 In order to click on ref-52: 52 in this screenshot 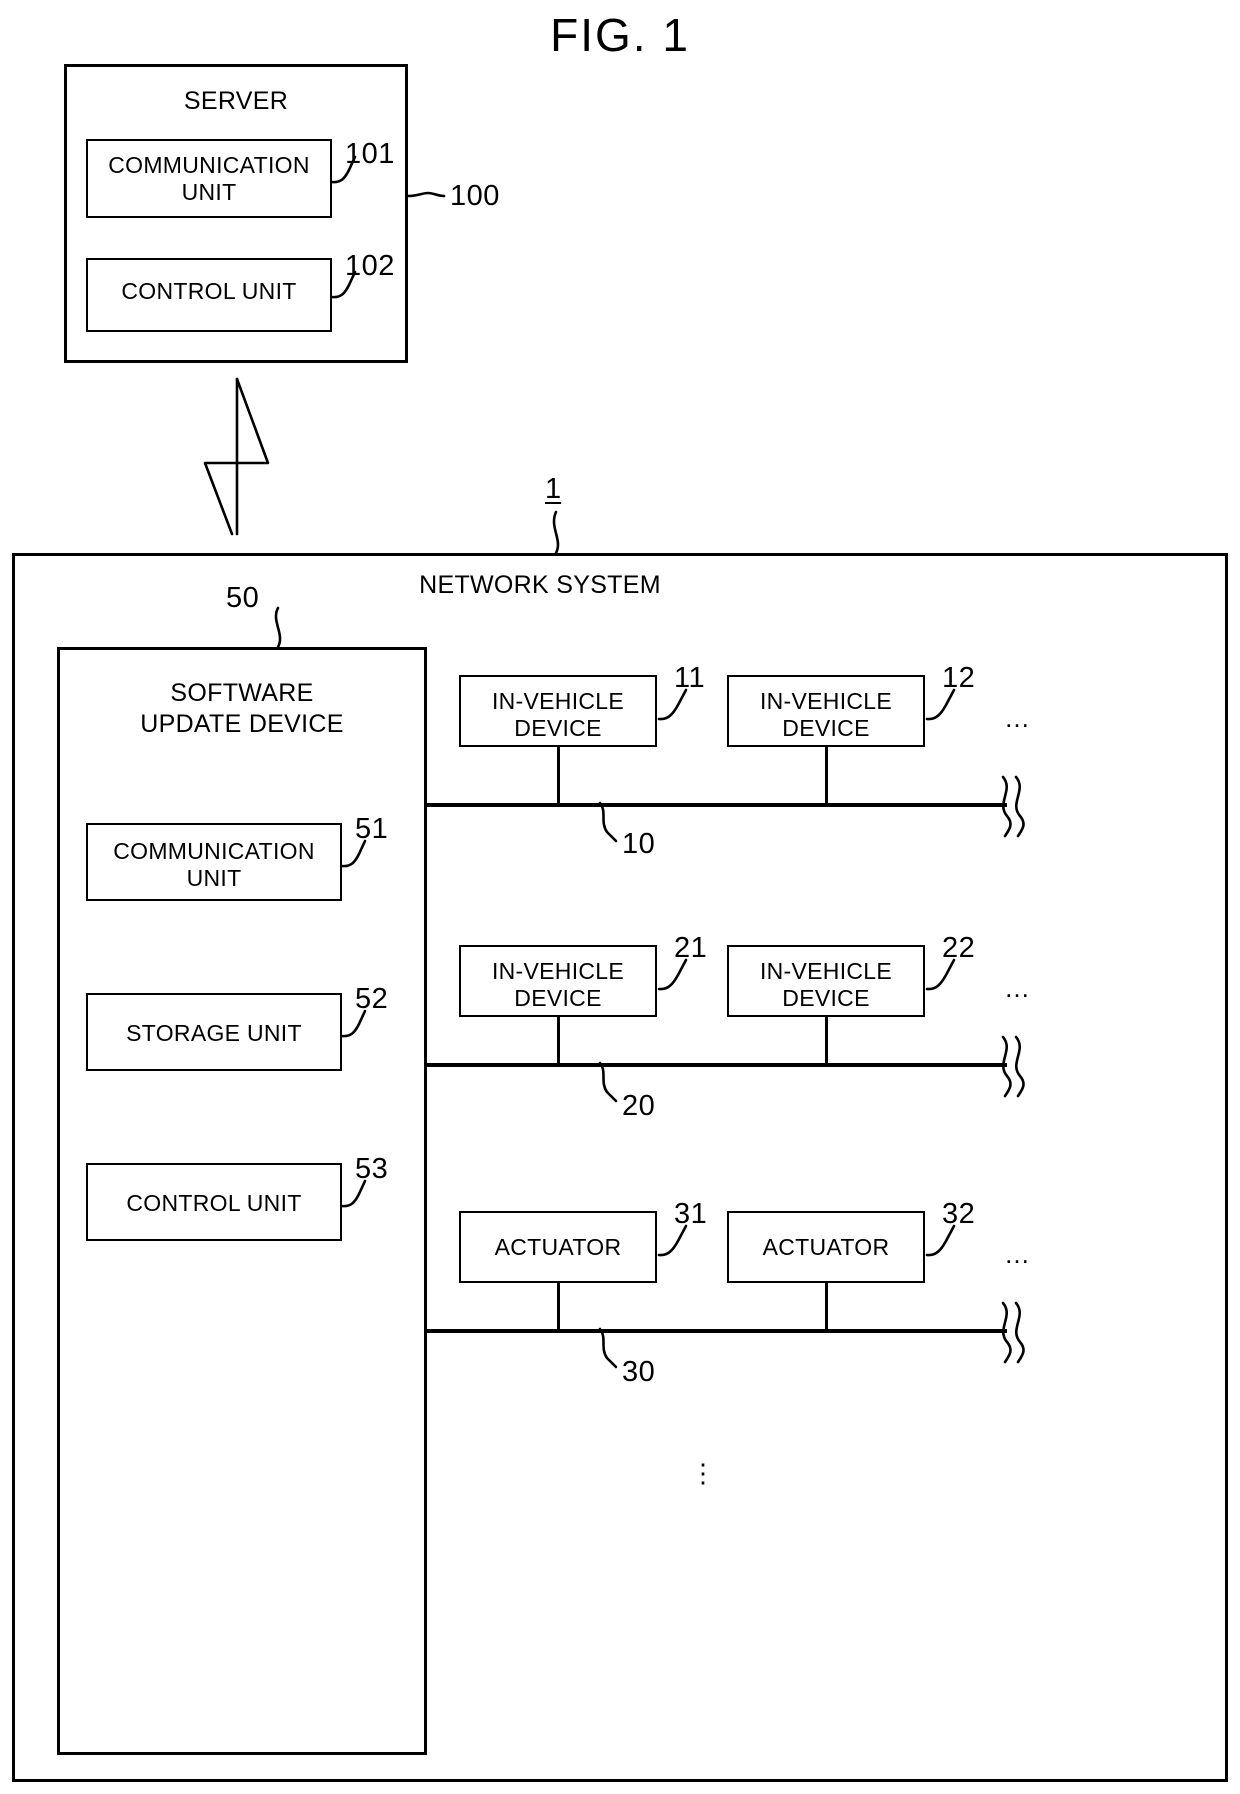, I will do `click(372, 999)`.